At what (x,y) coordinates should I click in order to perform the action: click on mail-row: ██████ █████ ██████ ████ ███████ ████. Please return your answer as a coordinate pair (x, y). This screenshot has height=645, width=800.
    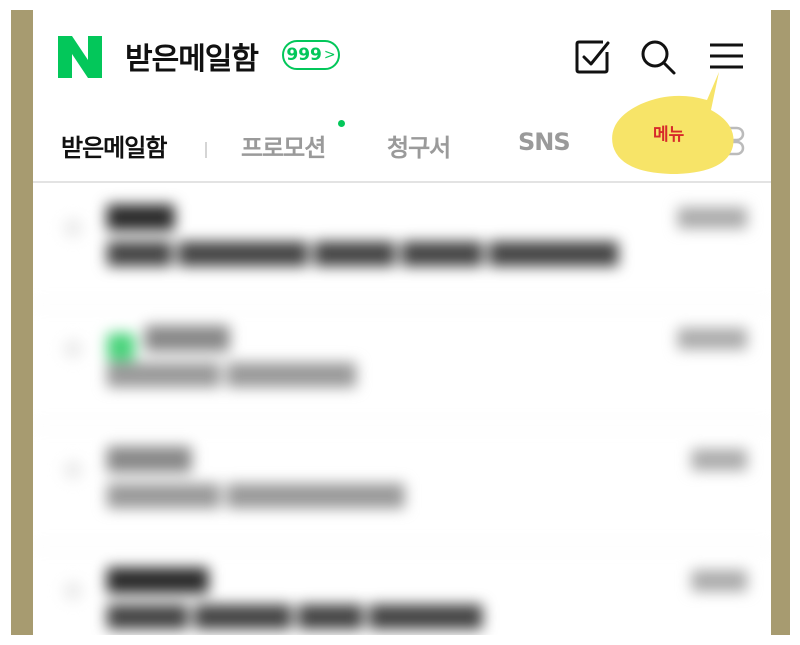
    Looking at the image, I should click on (402, 591).